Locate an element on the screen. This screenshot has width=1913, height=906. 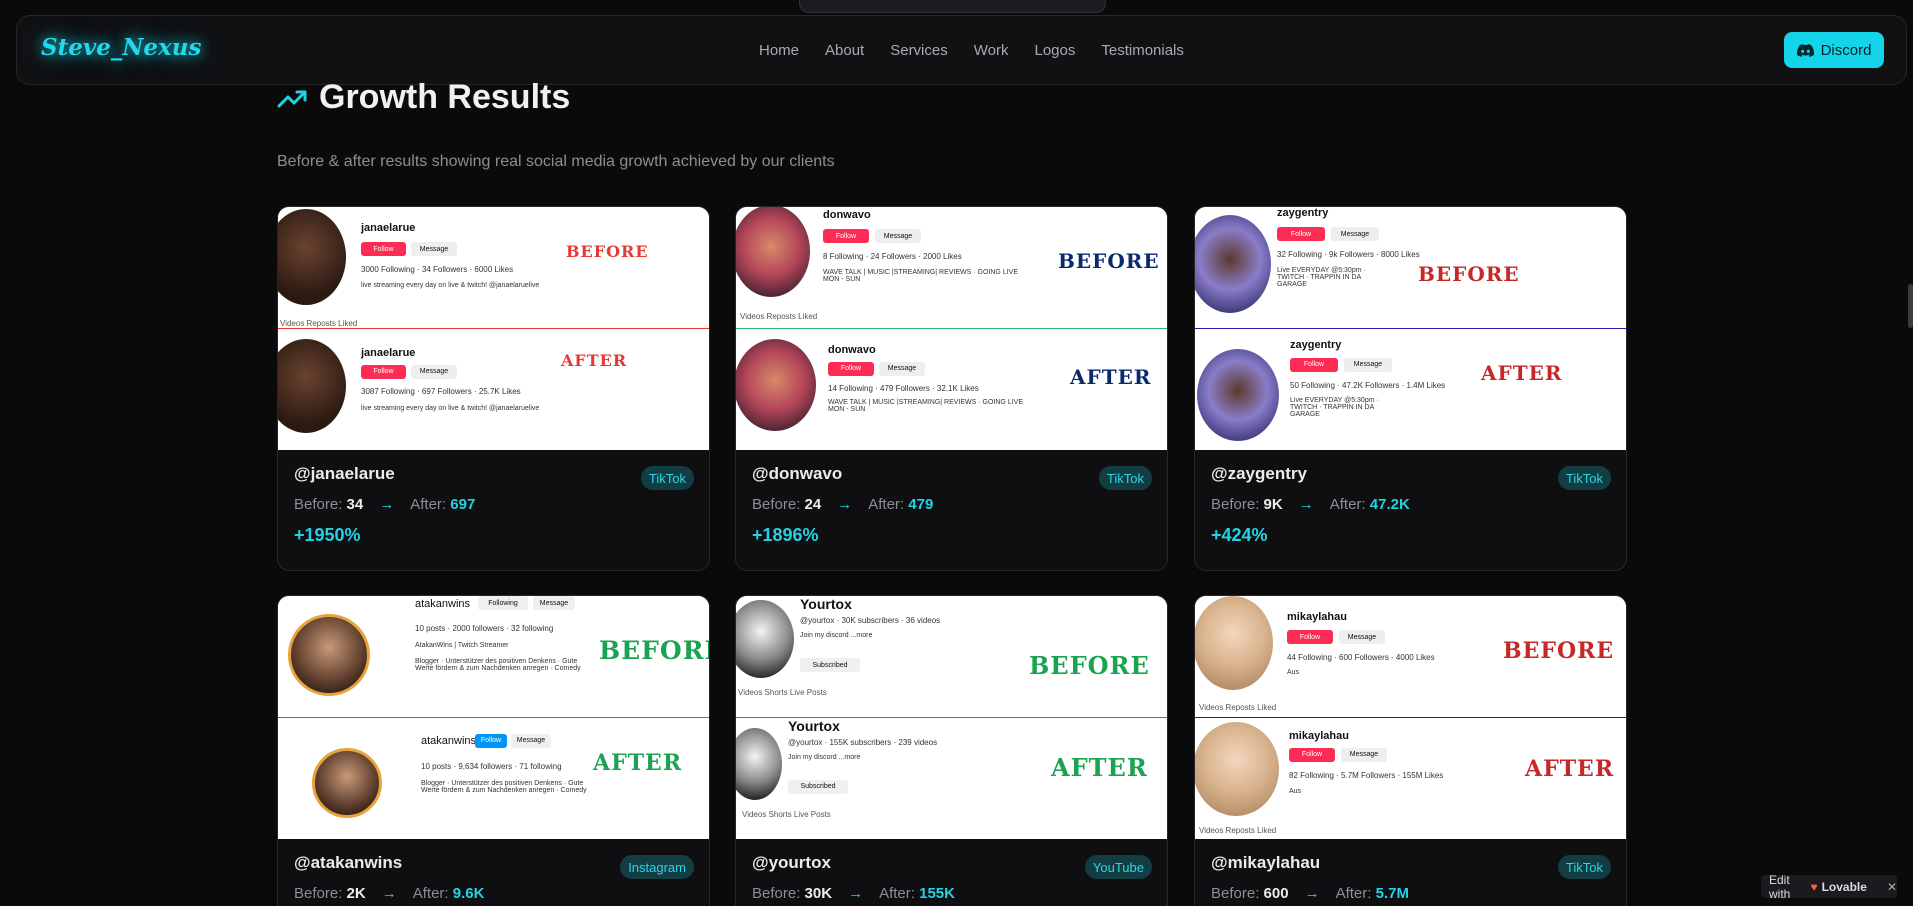
profile-name: janaelarue is located at coordinates (388, 228).